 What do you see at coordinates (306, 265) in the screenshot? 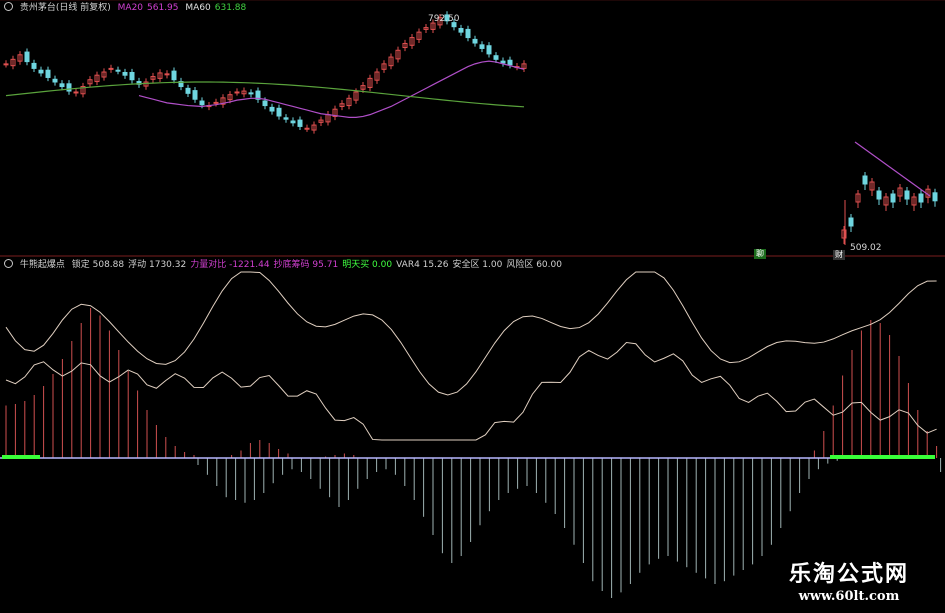
I see `indicator-legend-item: 抄底筹码 95.71` at bounding box center [306, 265].